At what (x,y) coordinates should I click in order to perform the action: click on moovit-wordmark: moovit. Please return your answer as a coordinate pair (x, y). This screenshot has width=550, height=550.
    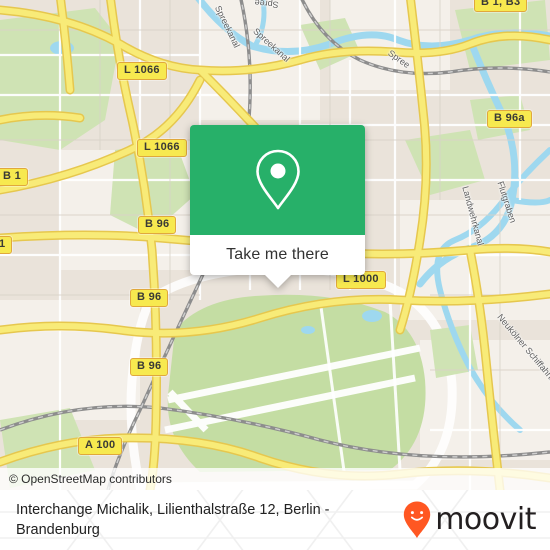
    Looking at the image, I should click on (485, 519).